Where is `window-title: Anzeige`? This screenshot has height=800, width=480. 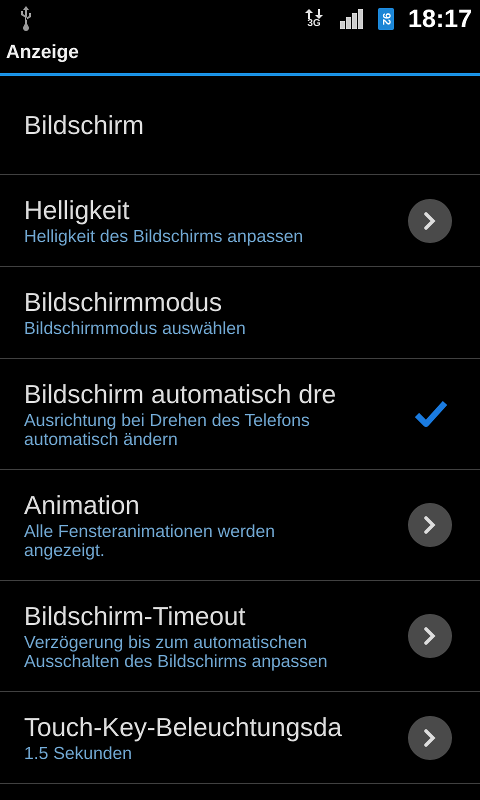 window-title: Anzeige is located at coordinates (42, 53).